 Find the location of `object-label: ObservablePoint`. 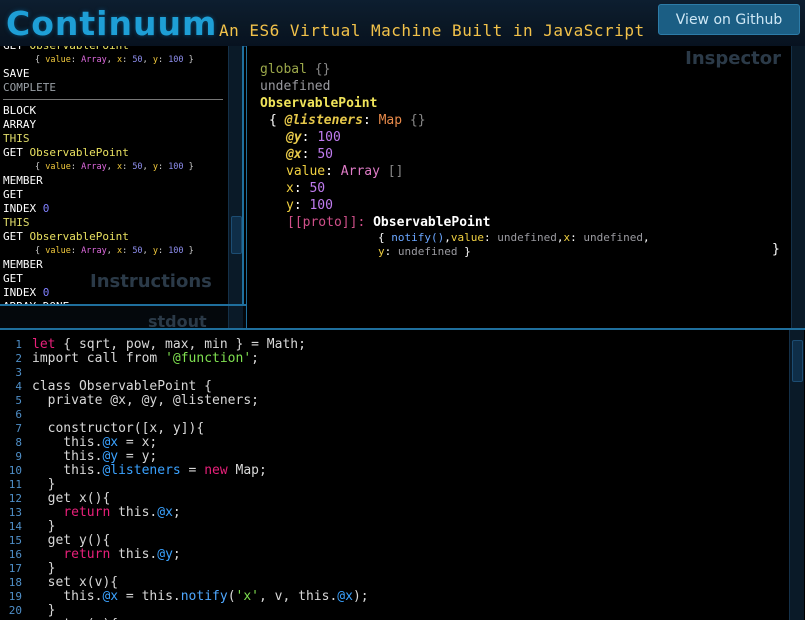

object-label: ObservablePoint is located at coordinates (318, 103).